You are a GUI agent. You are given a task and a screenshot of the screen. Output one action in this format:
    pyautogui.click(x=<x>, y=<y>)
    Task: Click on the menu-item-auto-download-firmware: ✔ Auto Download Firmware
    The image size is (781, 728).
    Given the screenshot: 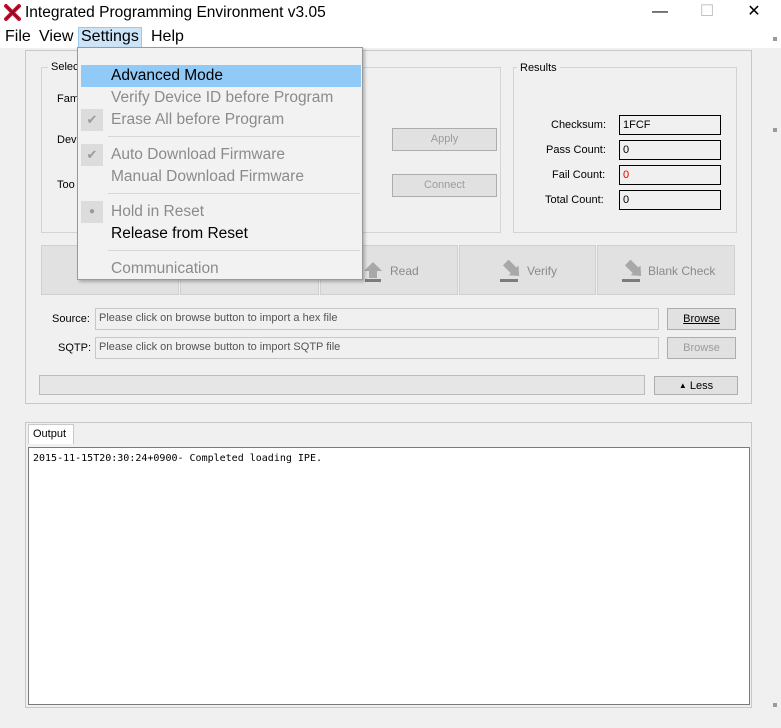 What is the action you would take?
    pyautogui.click(x=220, y=155)
    